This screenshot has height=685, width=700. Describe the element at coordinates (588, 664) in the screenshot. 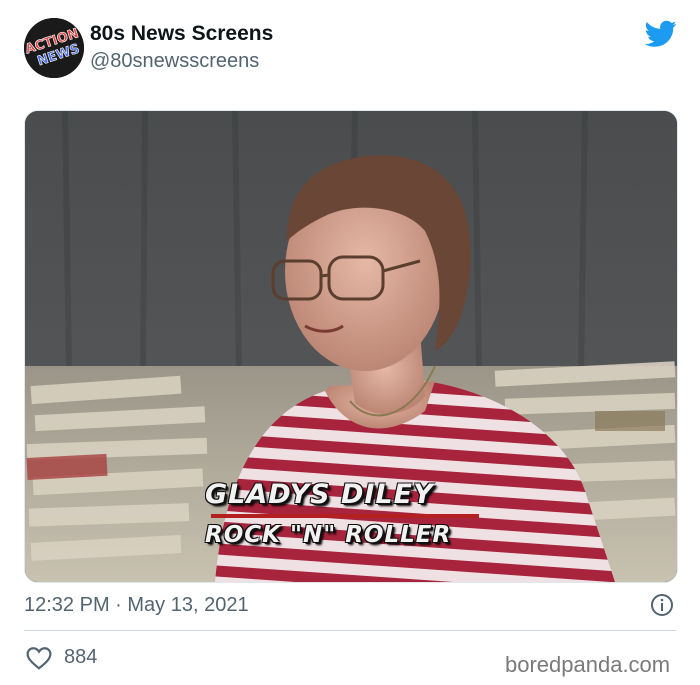

I see `watermark: boredpanda.com` at that location.